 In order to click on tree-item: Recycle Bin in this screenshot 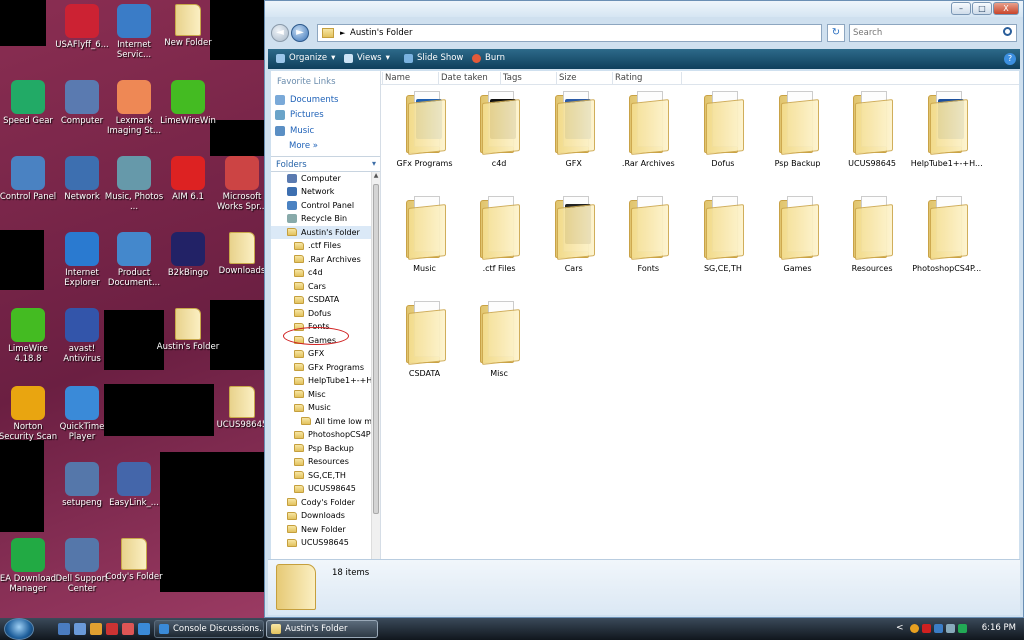, I will do `click(325, 219)`.